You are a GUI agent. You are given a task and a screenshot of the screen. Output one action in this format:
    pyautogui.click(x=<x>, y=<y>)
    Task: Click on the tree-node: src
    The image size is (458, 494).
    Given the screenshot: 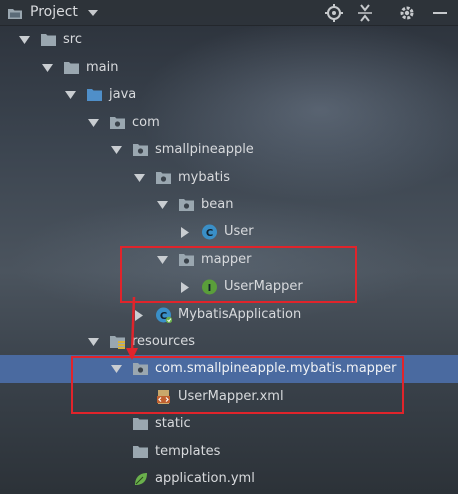 What is the action you would take?
    pyautogui.click(x=229, y=40)
    